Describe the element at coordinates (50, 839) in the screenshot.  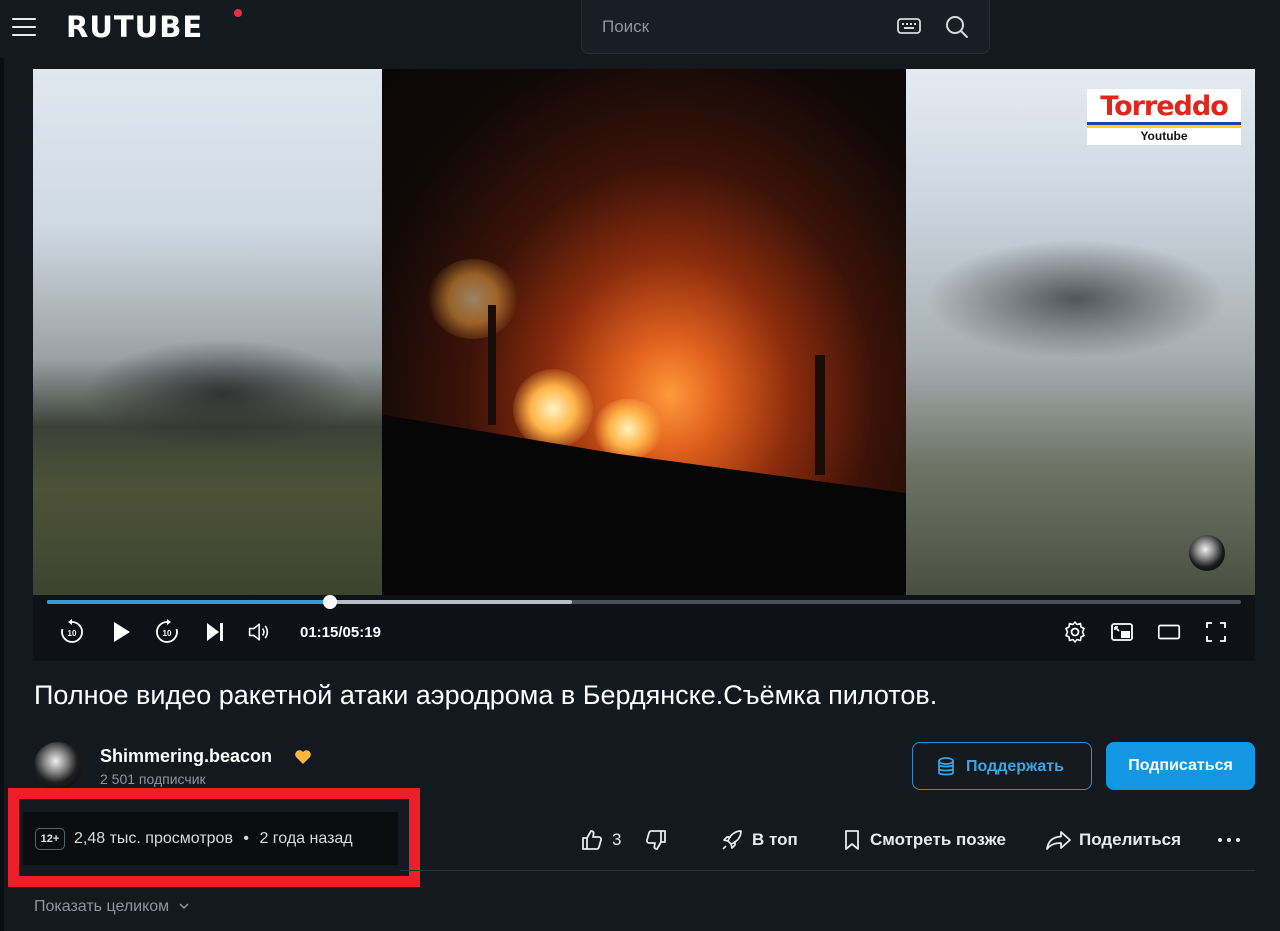
I see `age-rating-badge: 12+` at that location.